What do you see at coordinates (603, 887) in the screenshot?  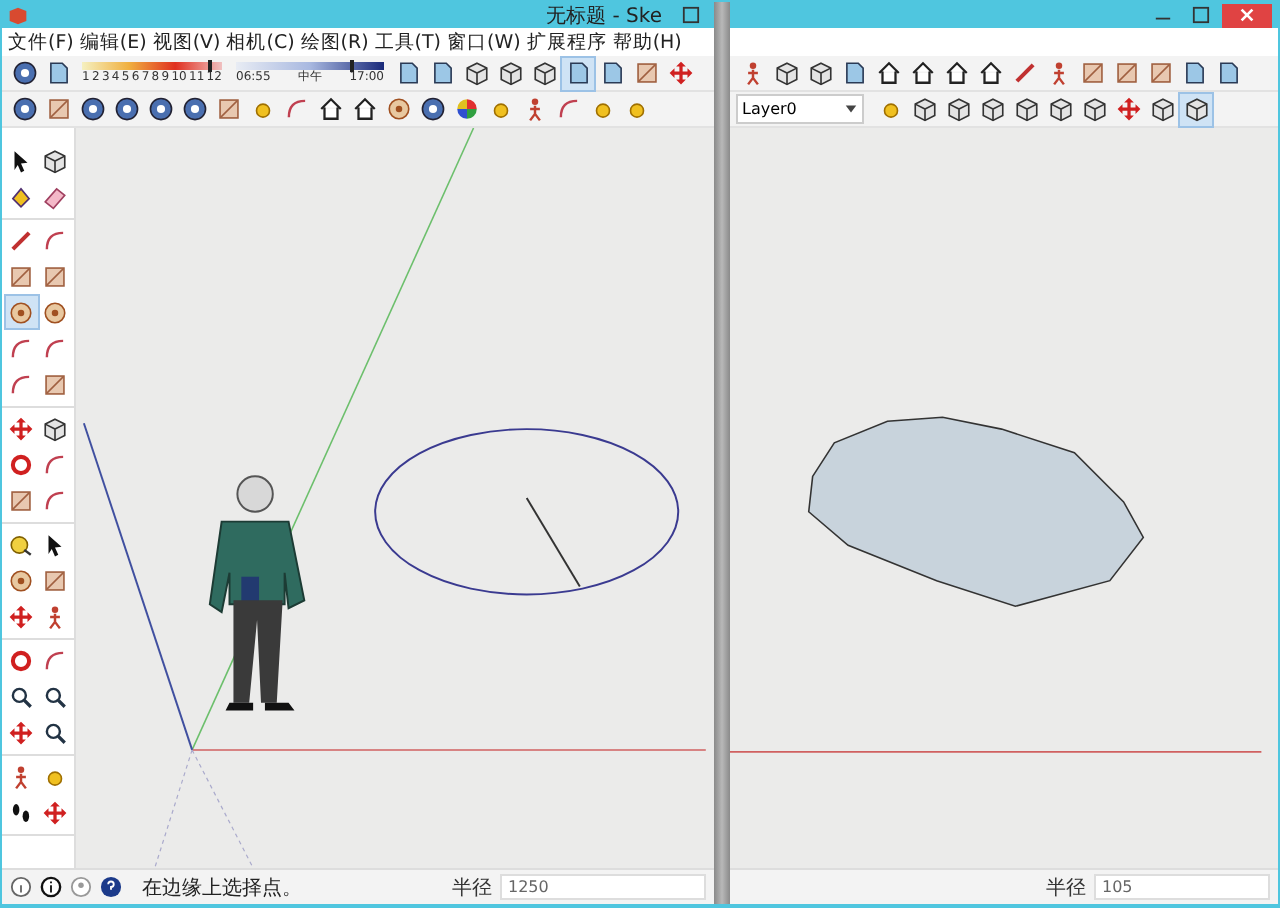 I see `measurement-field: 1250` at bounding box center [603, 887].